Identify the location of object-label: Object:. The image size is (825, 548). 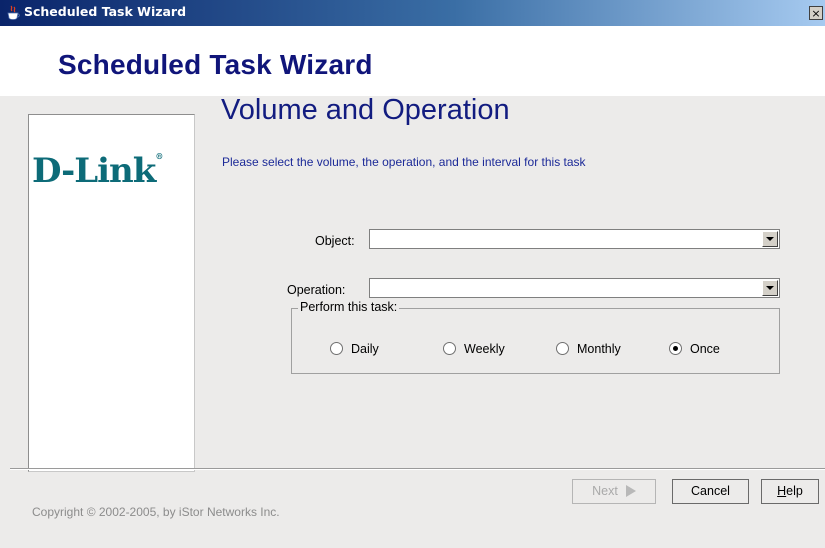
(335, 241).